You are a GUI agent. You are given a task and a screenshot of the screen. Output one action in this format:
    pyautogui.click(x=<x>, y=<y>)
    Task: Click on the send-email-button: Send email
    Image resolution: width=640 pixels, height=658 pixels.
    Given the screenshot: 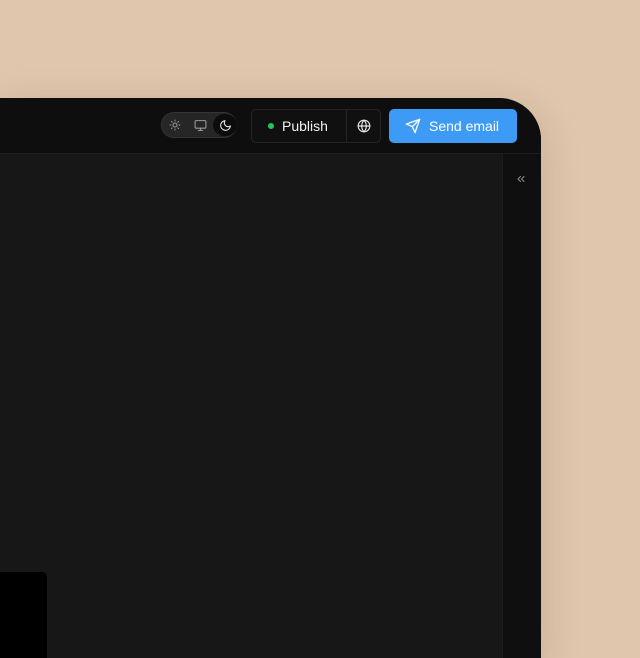 What is the action you would take?
    pyautogui.click(x=453, y=126)
    